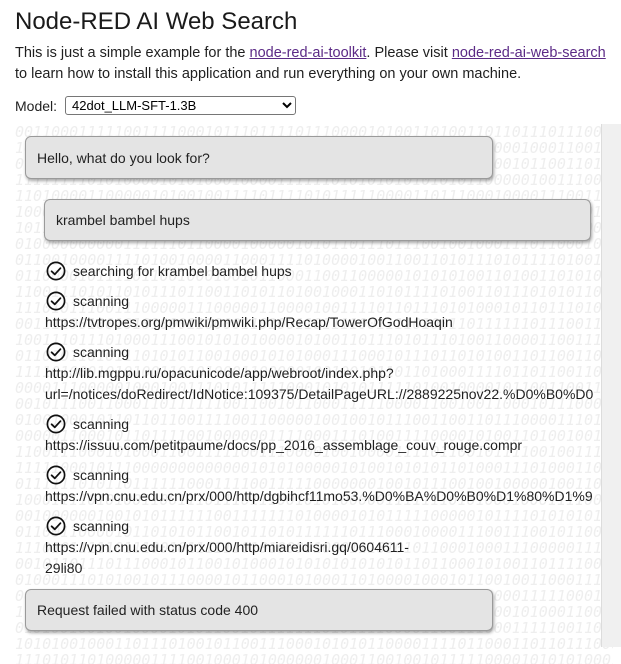 The width and height of the screenshot is (621, 664). What do you see at coordinates (64, 568) in the screenshot?
I see `status-url-continued: 29li80` at bounding box center [64, 568].